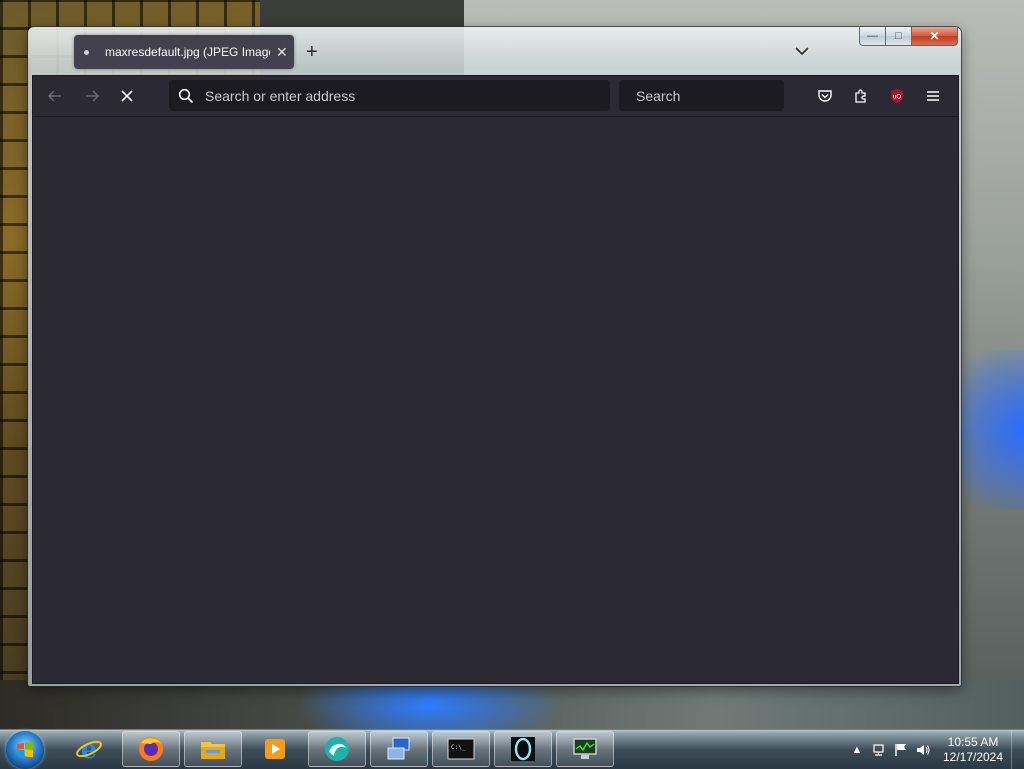 This screenshot has width=1024, height=769. I want to click on hamburger-menu-icon, so click(933, 96).